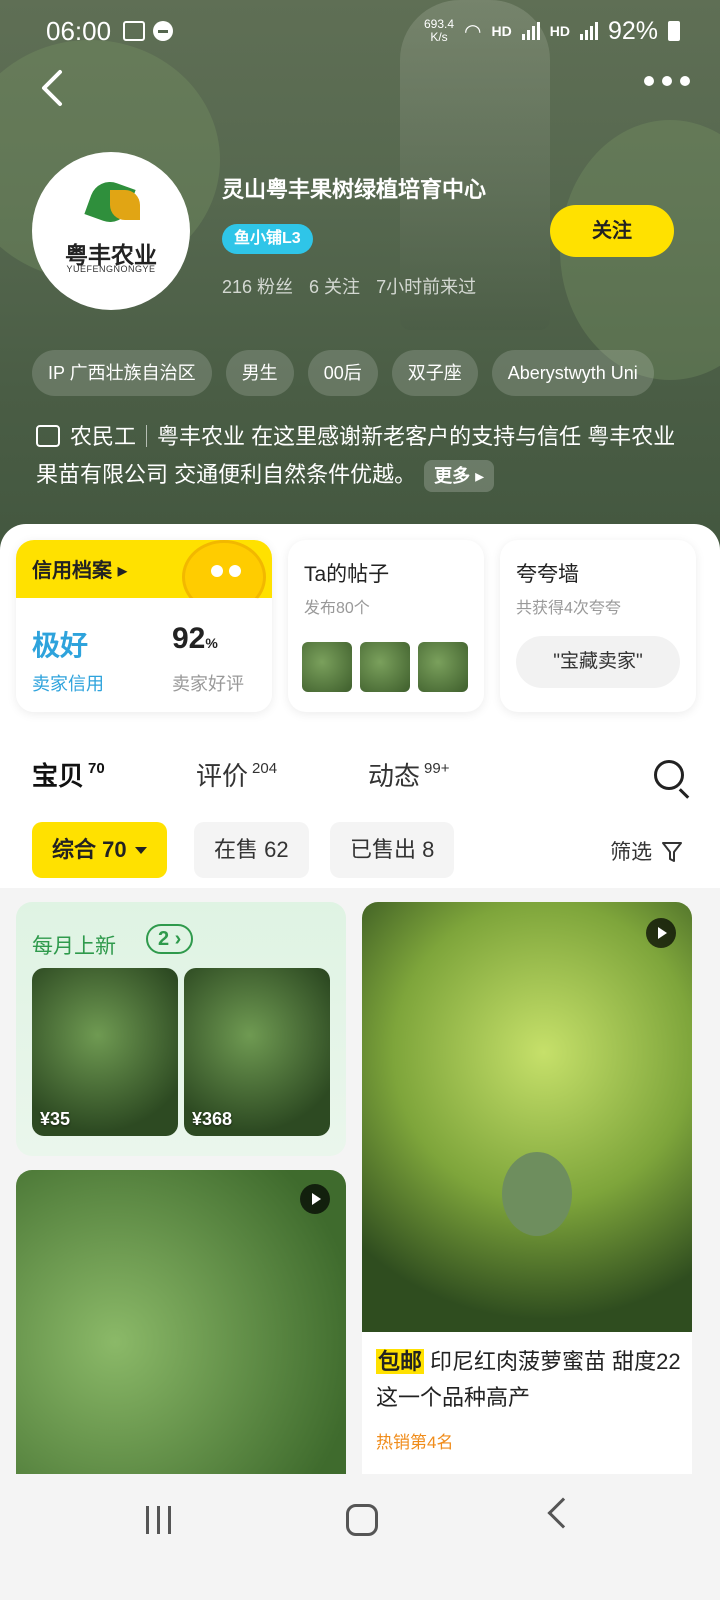 This screenshot has width=720, height=1600. What do you see at coordinates (394, 776) in the screenshot?
I see `tab-activity-label: 动态` at bounding box center [394, 776].